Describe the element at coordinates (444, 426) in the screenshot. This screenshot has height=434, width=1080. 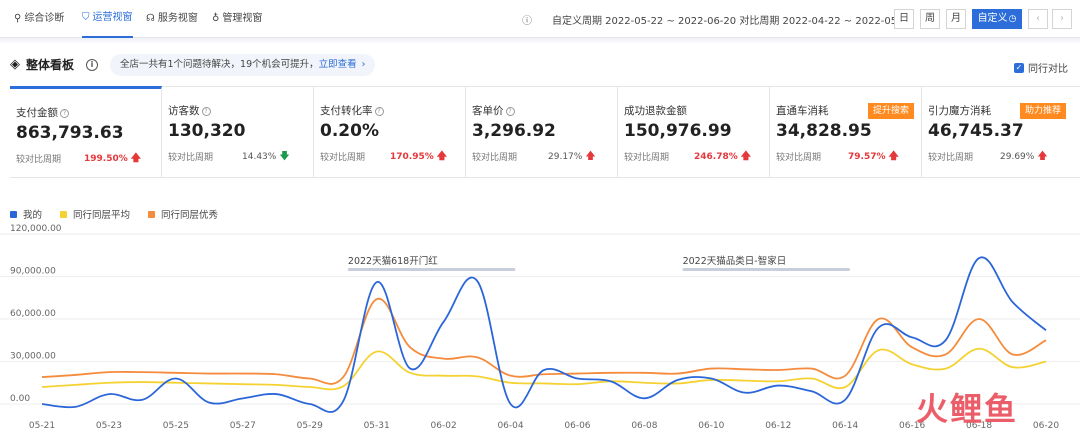
I see `x-tick-label: 06-02` at that location.